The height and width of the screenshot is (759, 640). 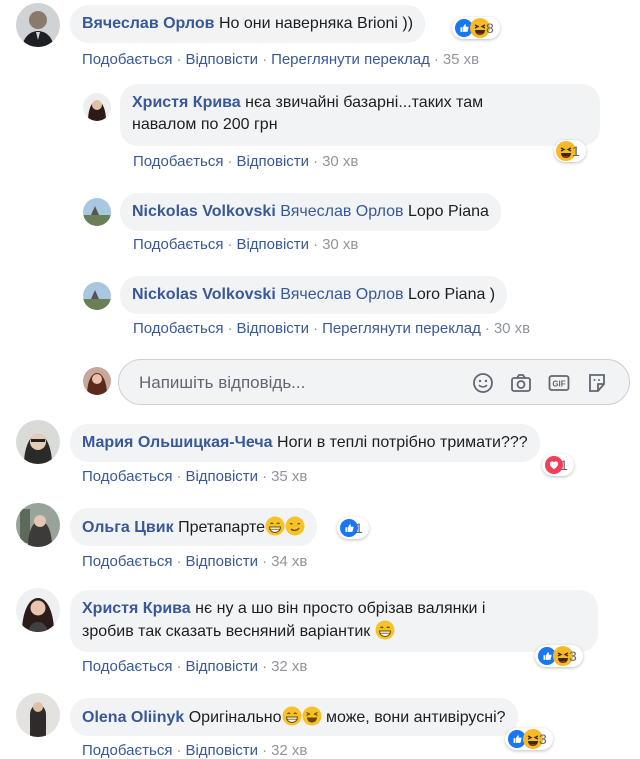 I want to click on sticker-icon, so click(x=597, y=383).